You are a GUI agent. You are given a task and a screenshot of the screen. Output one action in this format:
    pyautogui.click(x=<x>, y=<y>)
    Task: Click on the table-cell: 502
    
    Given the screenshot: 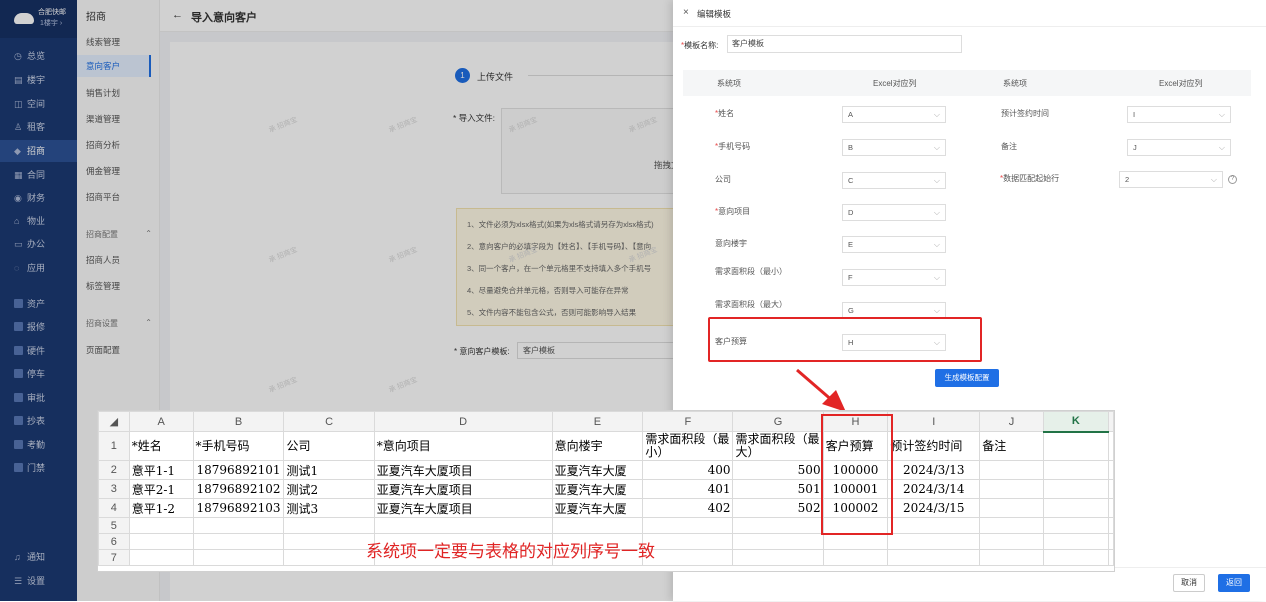 What is the action you would take?
    pyautogui.click(x=778, y=508)
    